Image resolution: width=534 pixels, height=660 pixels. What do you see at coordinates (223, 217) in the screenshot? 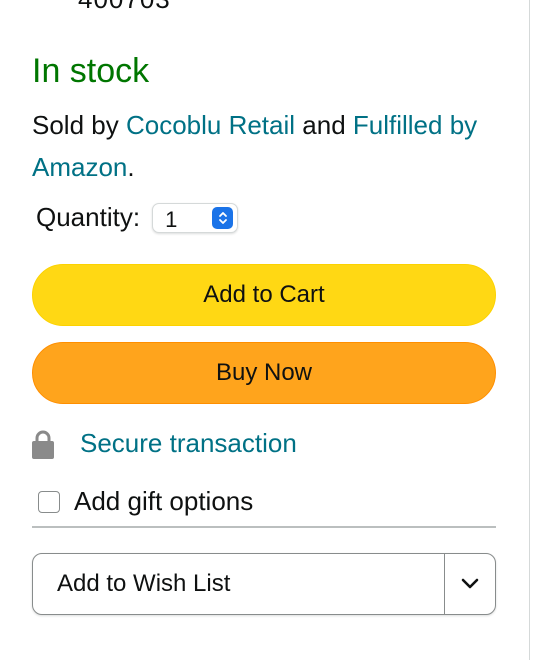
I see `stepper-arrows-icon` at bounding box center [223, 217].